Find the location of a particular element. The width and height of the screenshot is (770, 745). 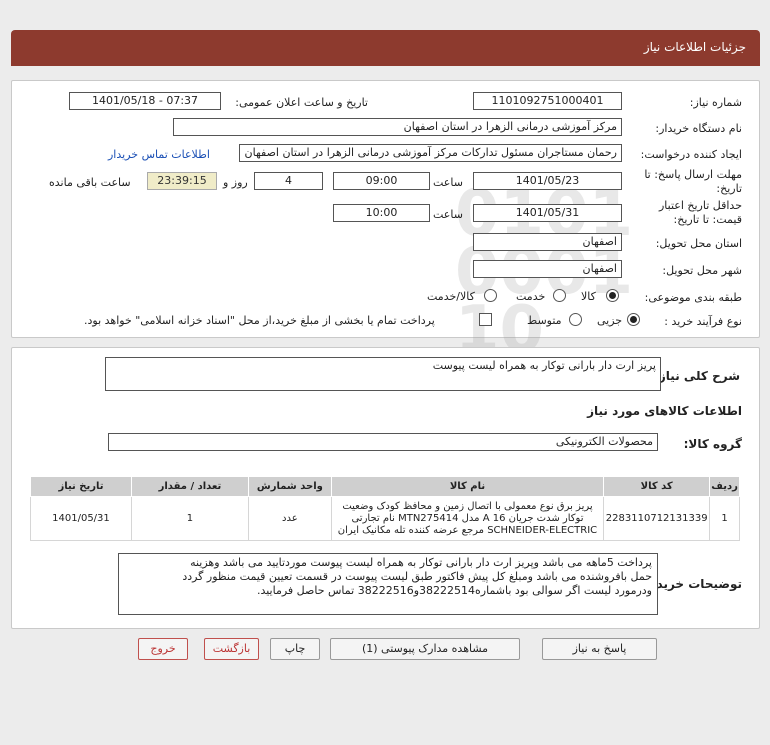

contact-buyer-link: اطلاعات تماس خریدار is located at coordinates (159, 154).